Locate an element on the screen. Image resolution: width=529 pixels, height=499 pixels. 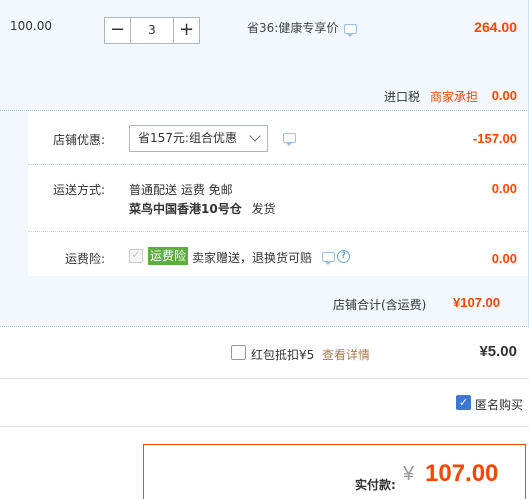
shop-total-value: ¥107.00 is located at coordinates (476, 302).